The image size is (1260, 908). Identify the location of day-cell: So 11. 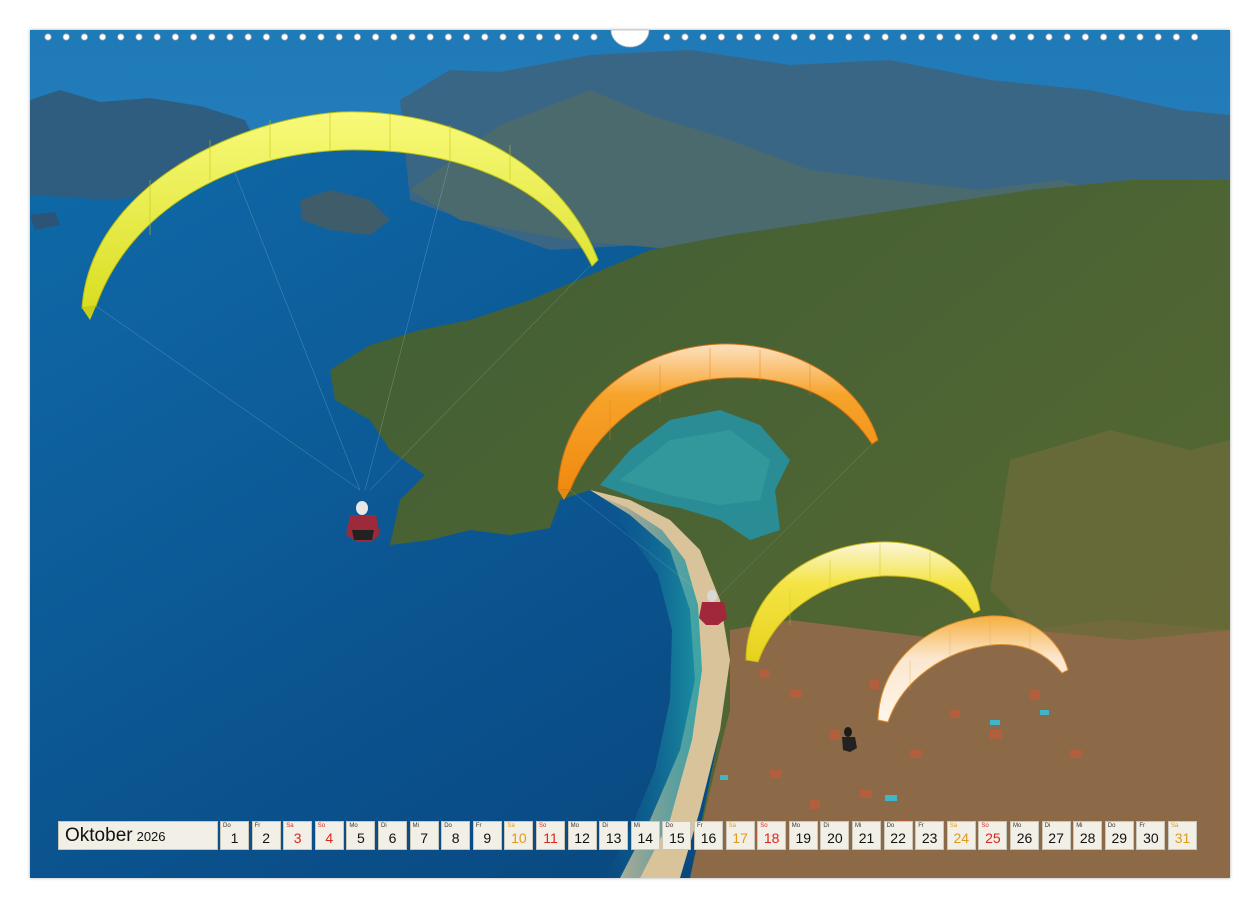
(550, 835).